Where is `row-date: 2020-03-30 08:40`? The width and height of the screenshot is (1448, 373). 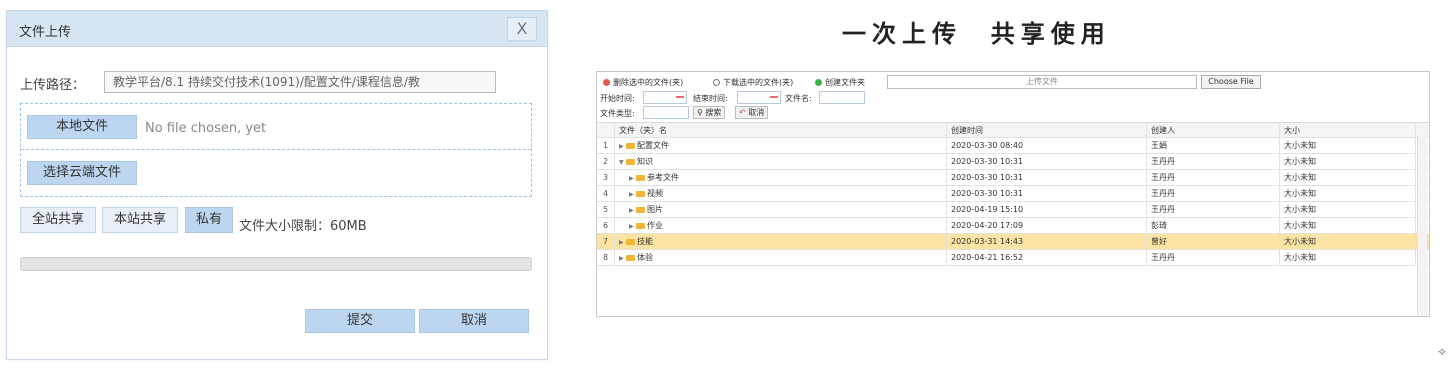
row-date: 2020-03-30 08:40 is located at coordinates (1047, 146).